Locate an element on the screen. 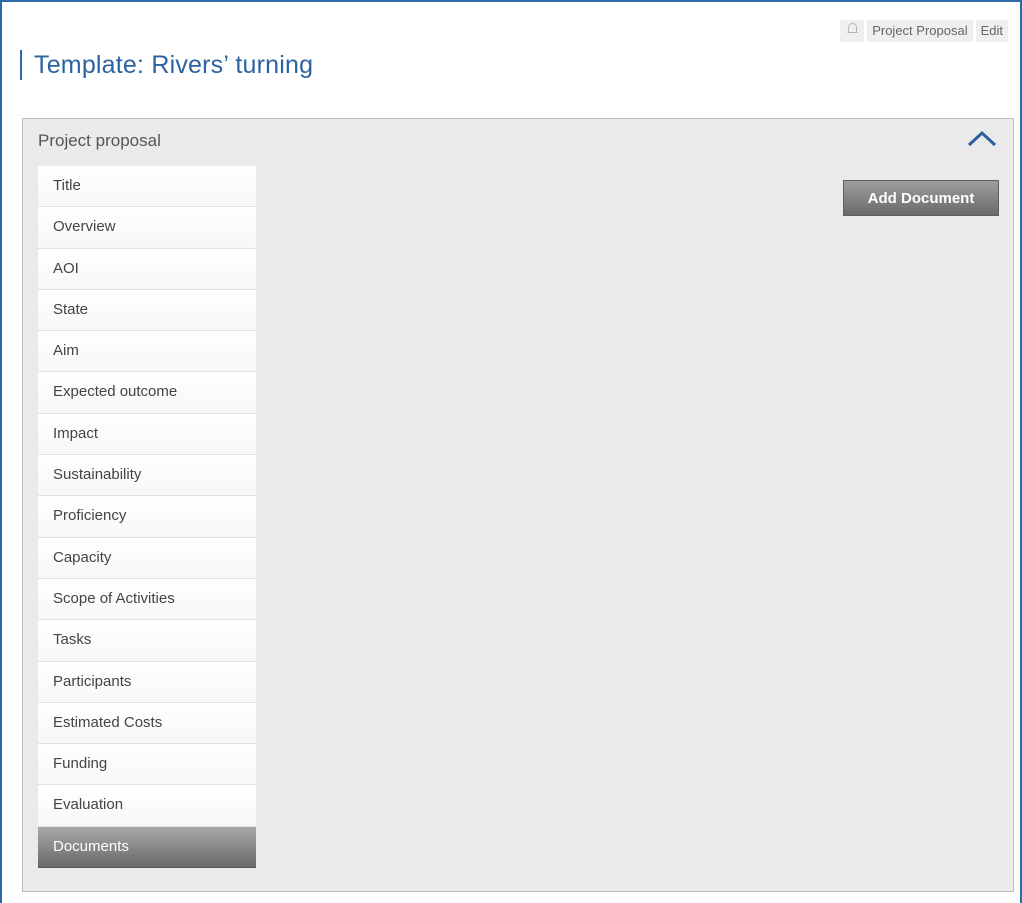  title-wrap: Template: Rivers’ turning is located at coordinates (166, 65).